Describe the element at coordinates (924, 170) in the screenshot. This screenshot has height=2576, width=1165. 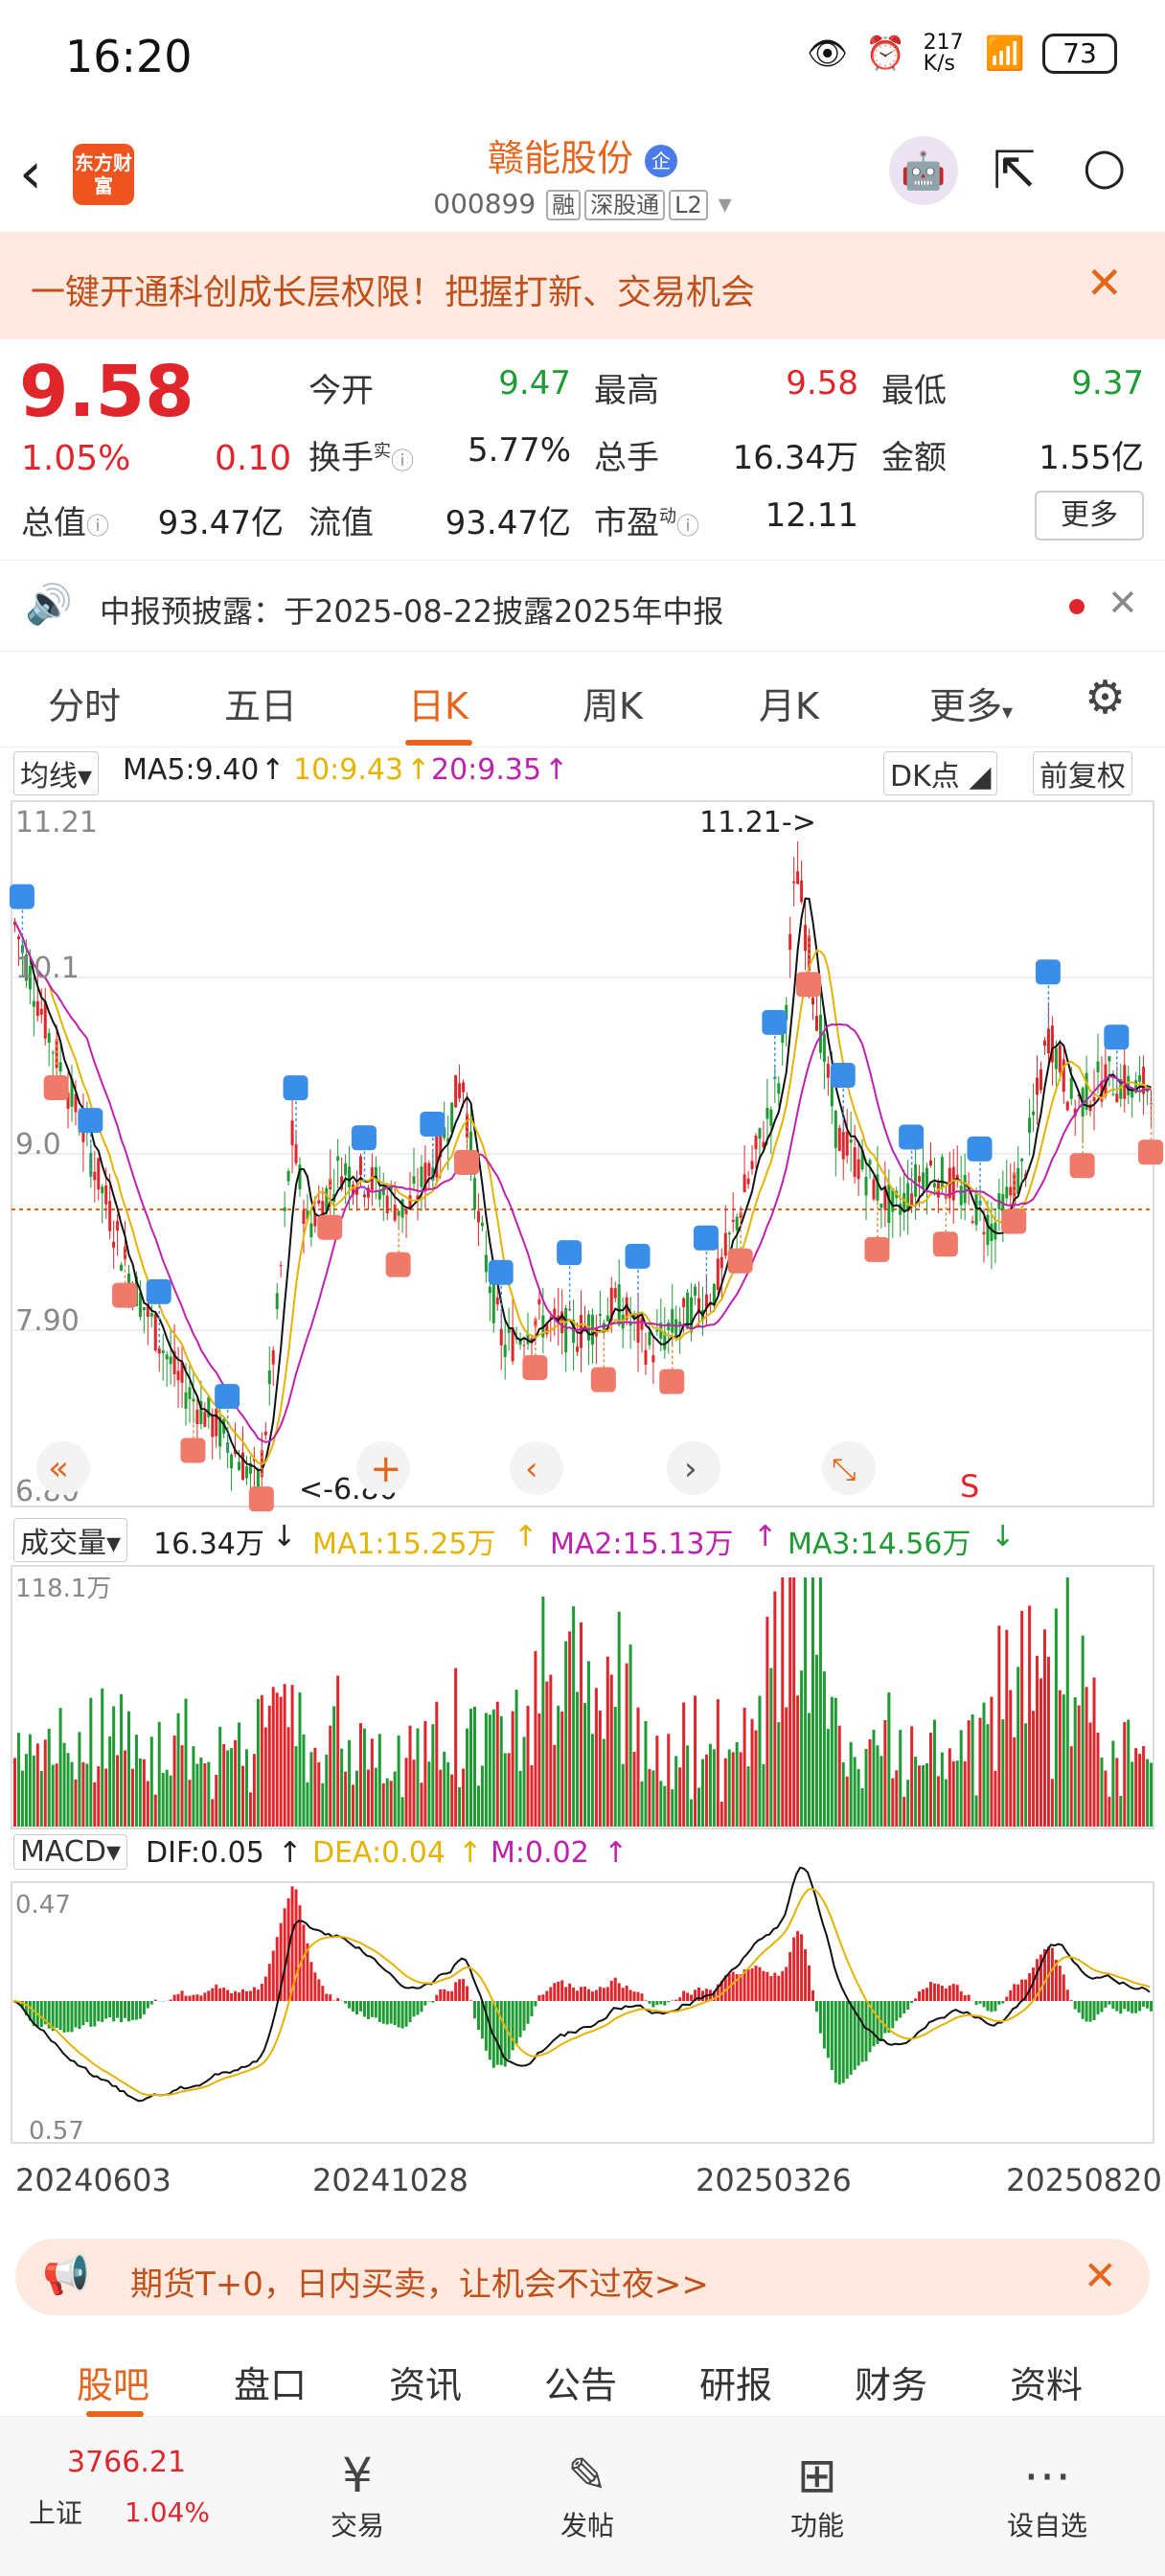
I see `robot-avatar-icon: 🤖` at that location.